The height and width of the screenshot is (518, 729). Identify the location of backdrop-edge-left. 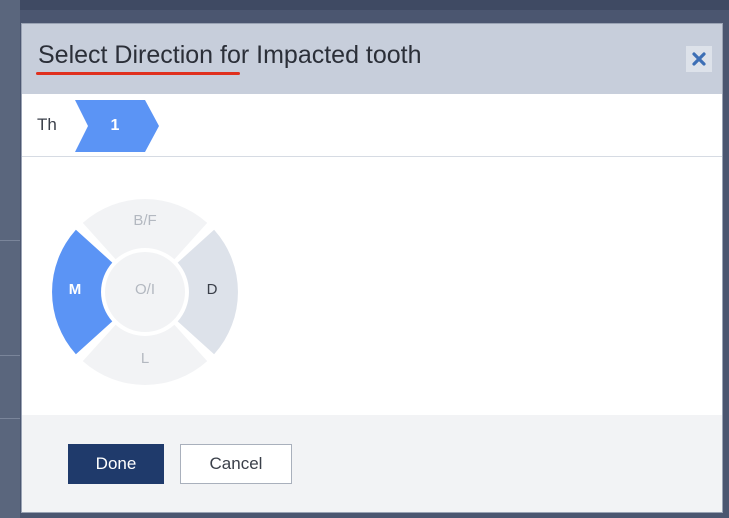
(10, 259).